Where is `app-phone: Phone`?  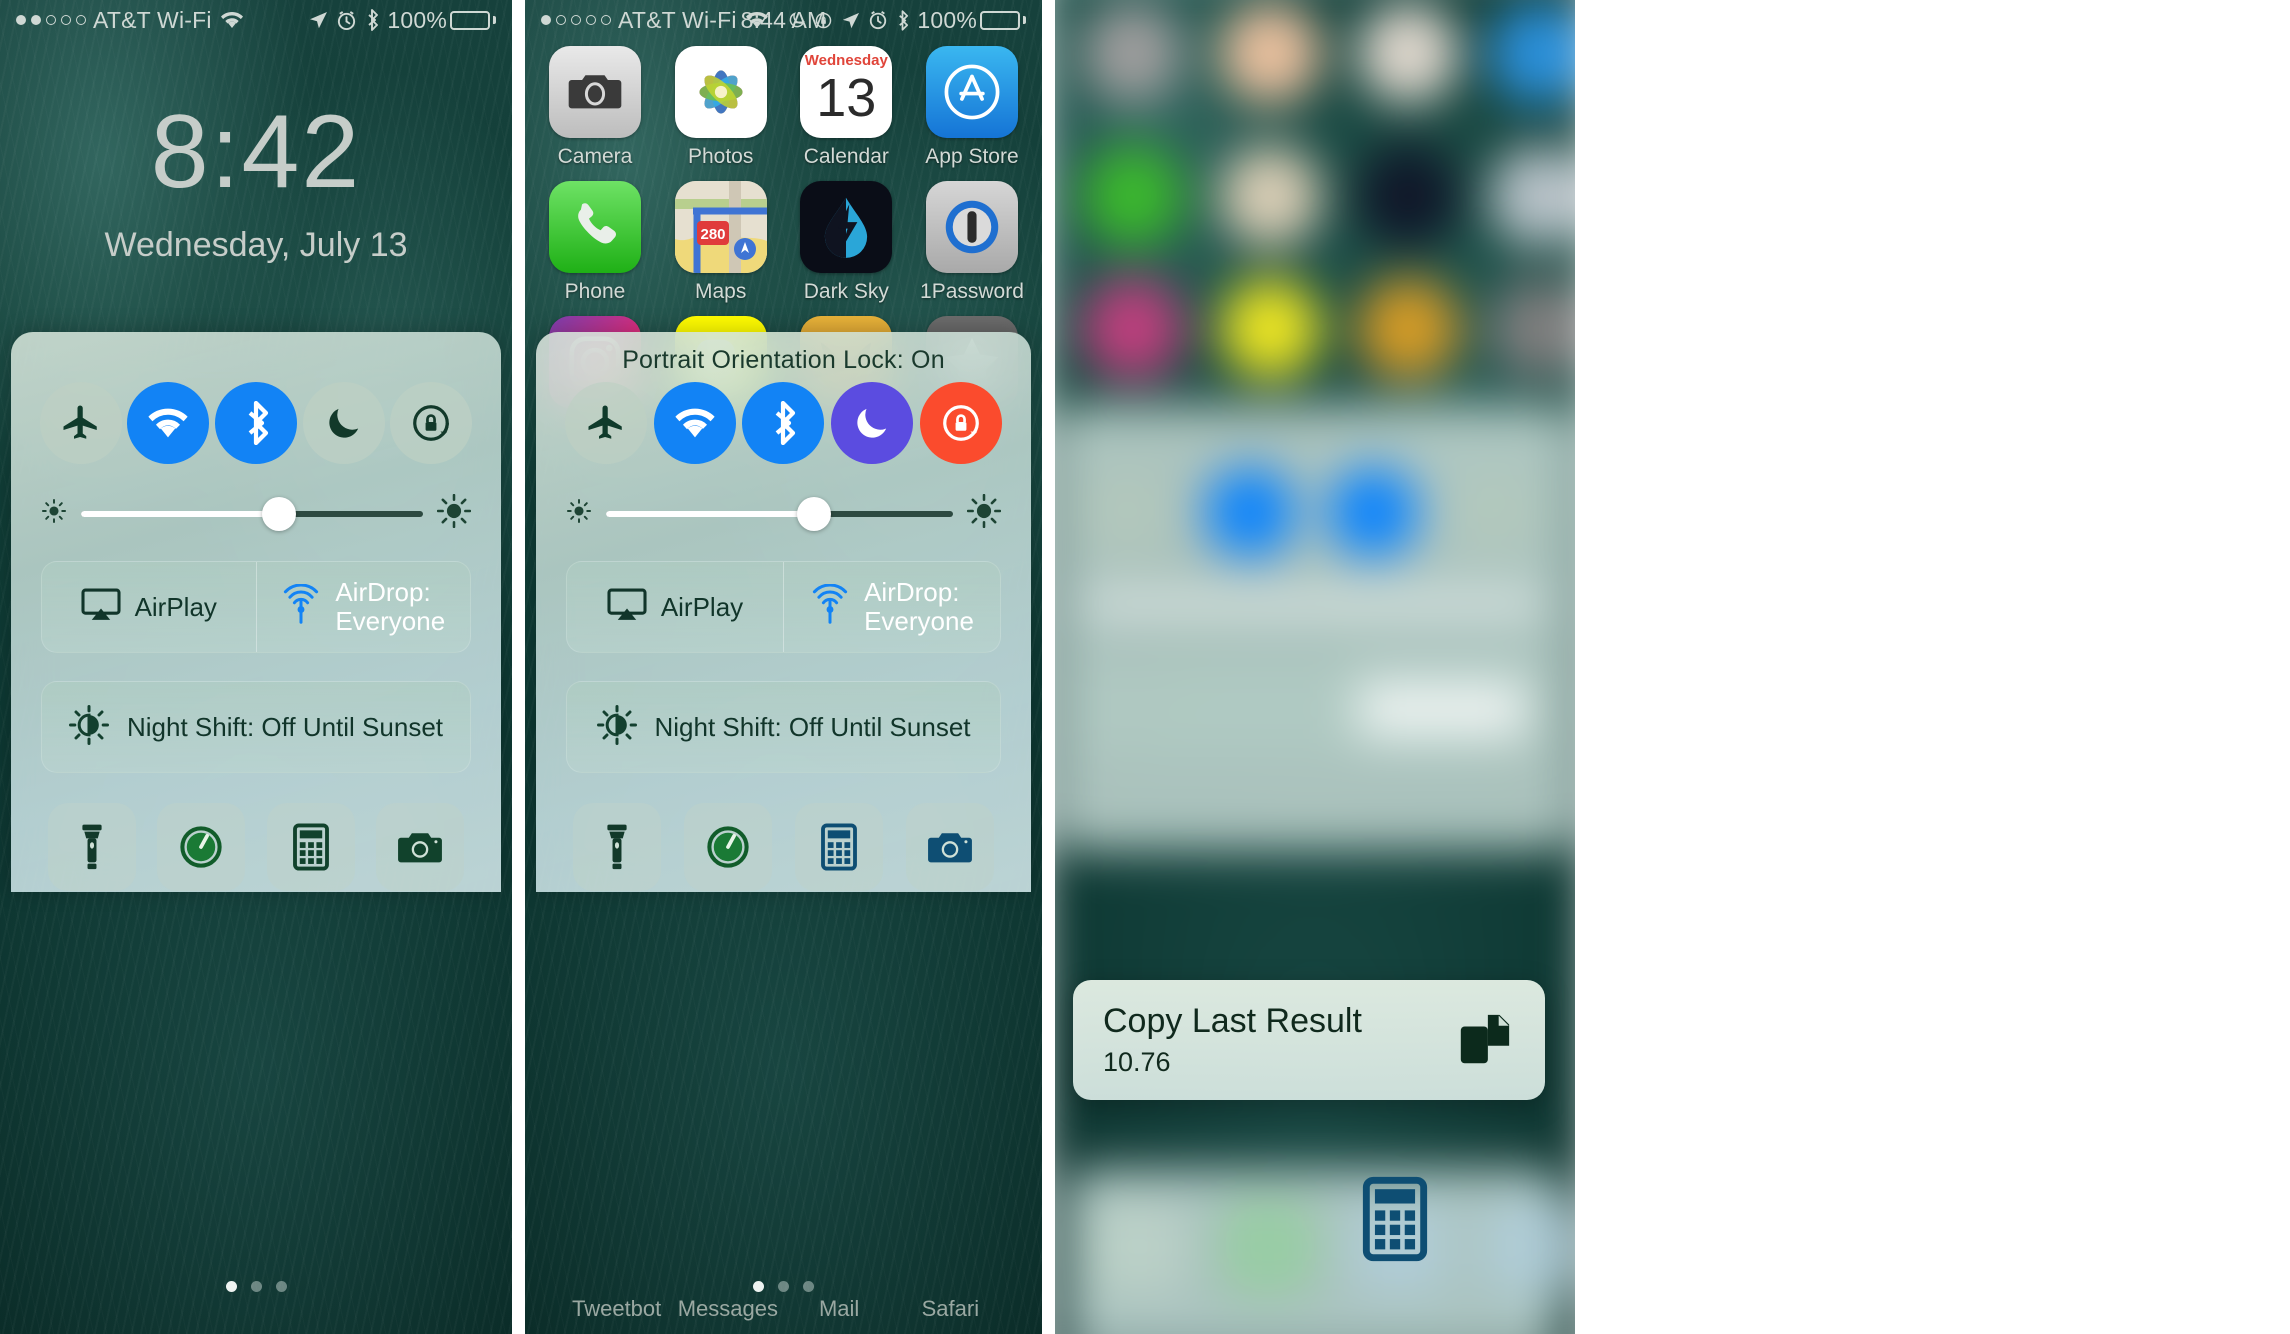
app-phone: Phone is located at coordinates (595, 242).